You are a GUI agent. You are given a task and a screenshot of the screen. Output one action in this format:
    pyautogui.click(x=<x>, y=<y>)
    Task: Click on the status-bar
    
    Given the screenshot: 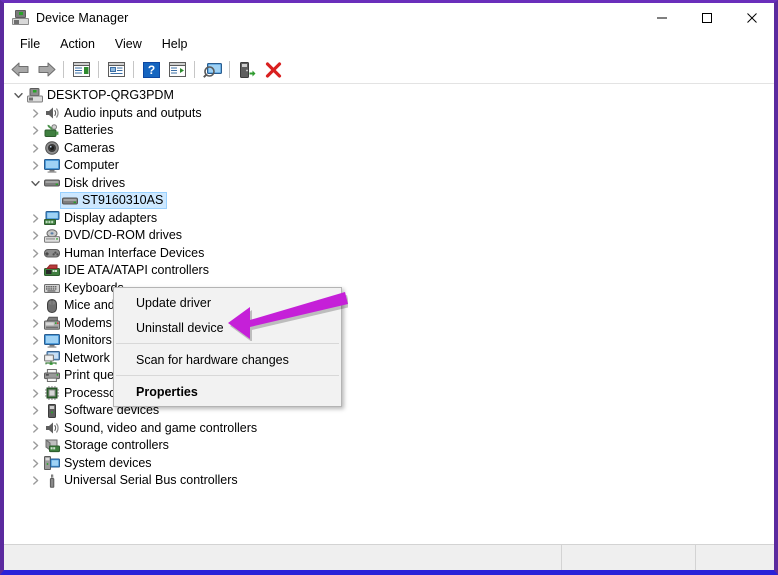 What is the action you would take?
    pyautogui.click(x=389, y=557)
    